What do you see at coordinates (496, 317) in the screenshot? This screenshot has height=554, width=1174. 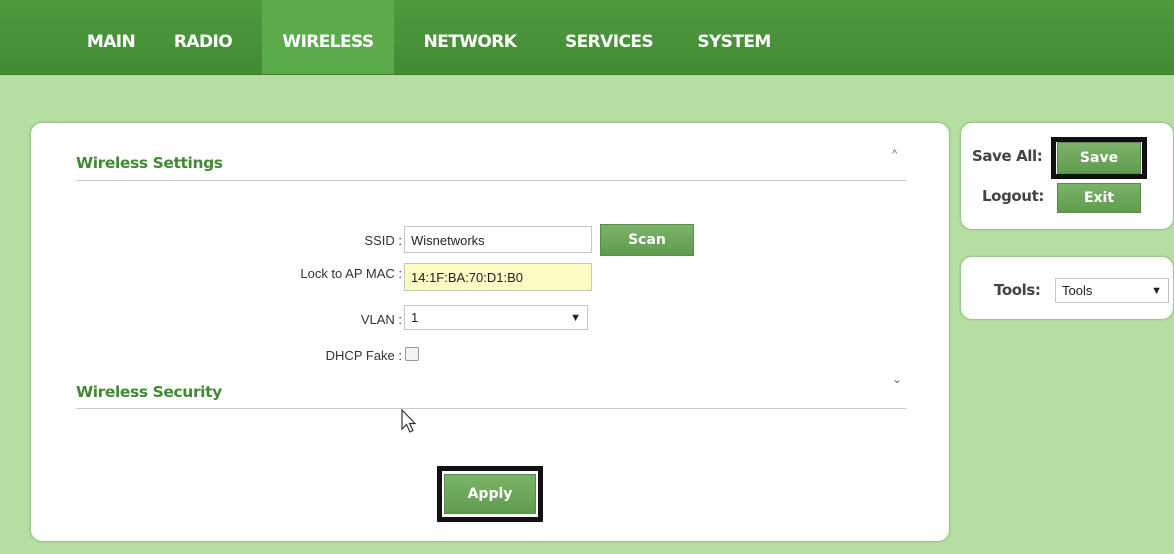 I see `vlan-select: 1 ▼` at bounding box center [496, 317].